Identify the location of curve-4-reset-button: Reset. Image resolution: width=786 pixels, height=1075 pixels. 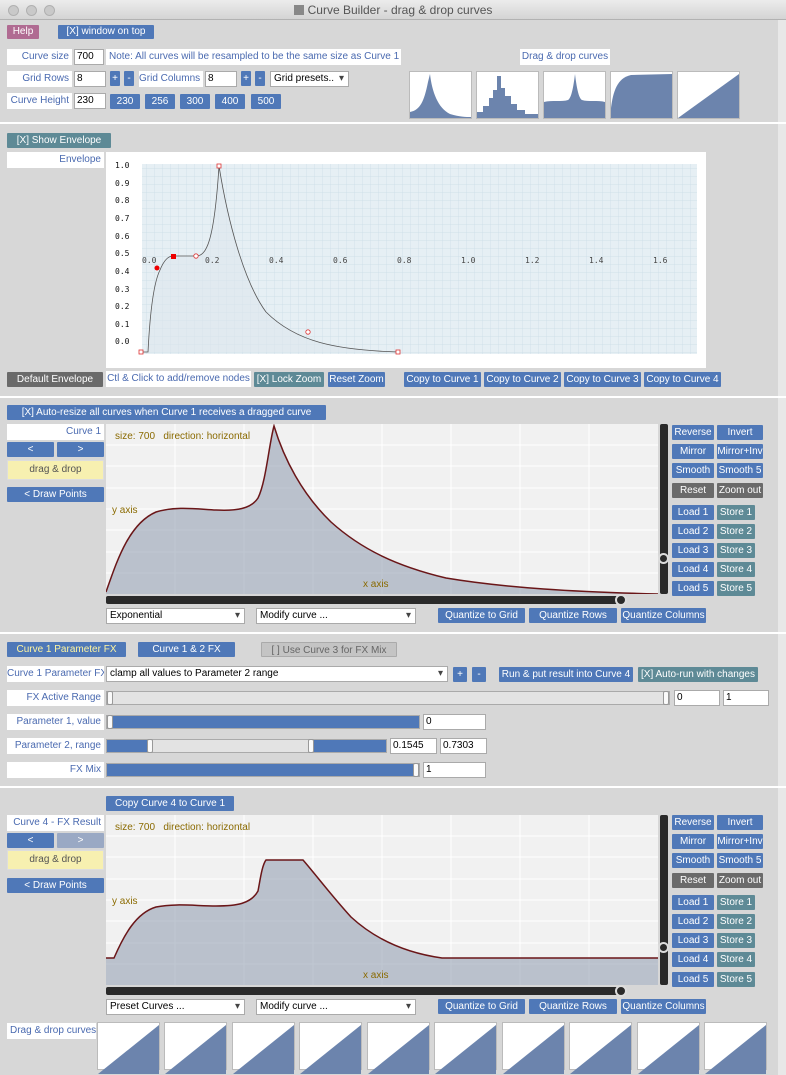
(693, 880).